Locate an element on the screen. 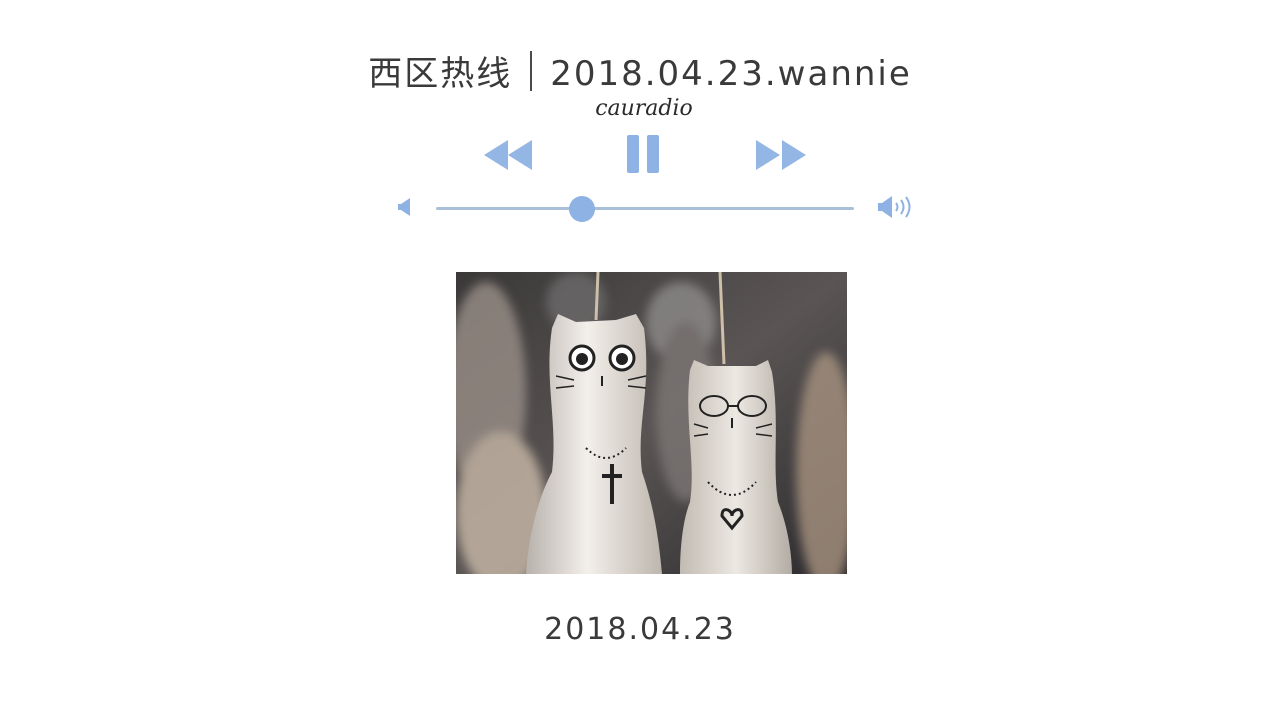  volume-low-icon is located at coordinates (405, 209).